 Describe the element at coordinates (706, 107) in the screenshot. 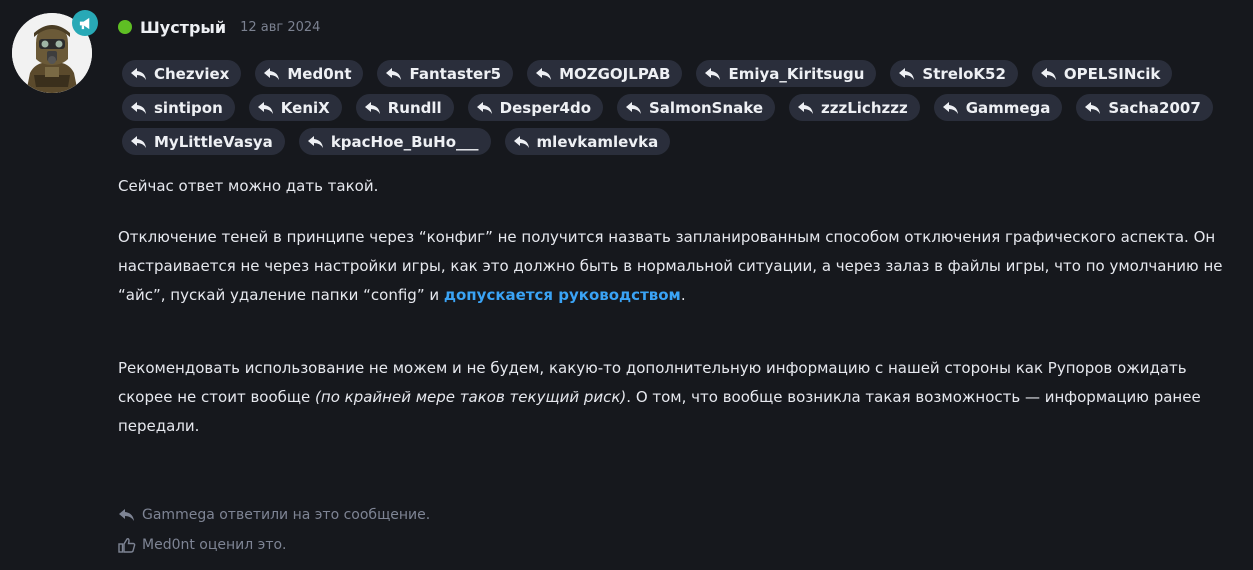

I see `reply-mention-username: SalmonSnake` at that location.